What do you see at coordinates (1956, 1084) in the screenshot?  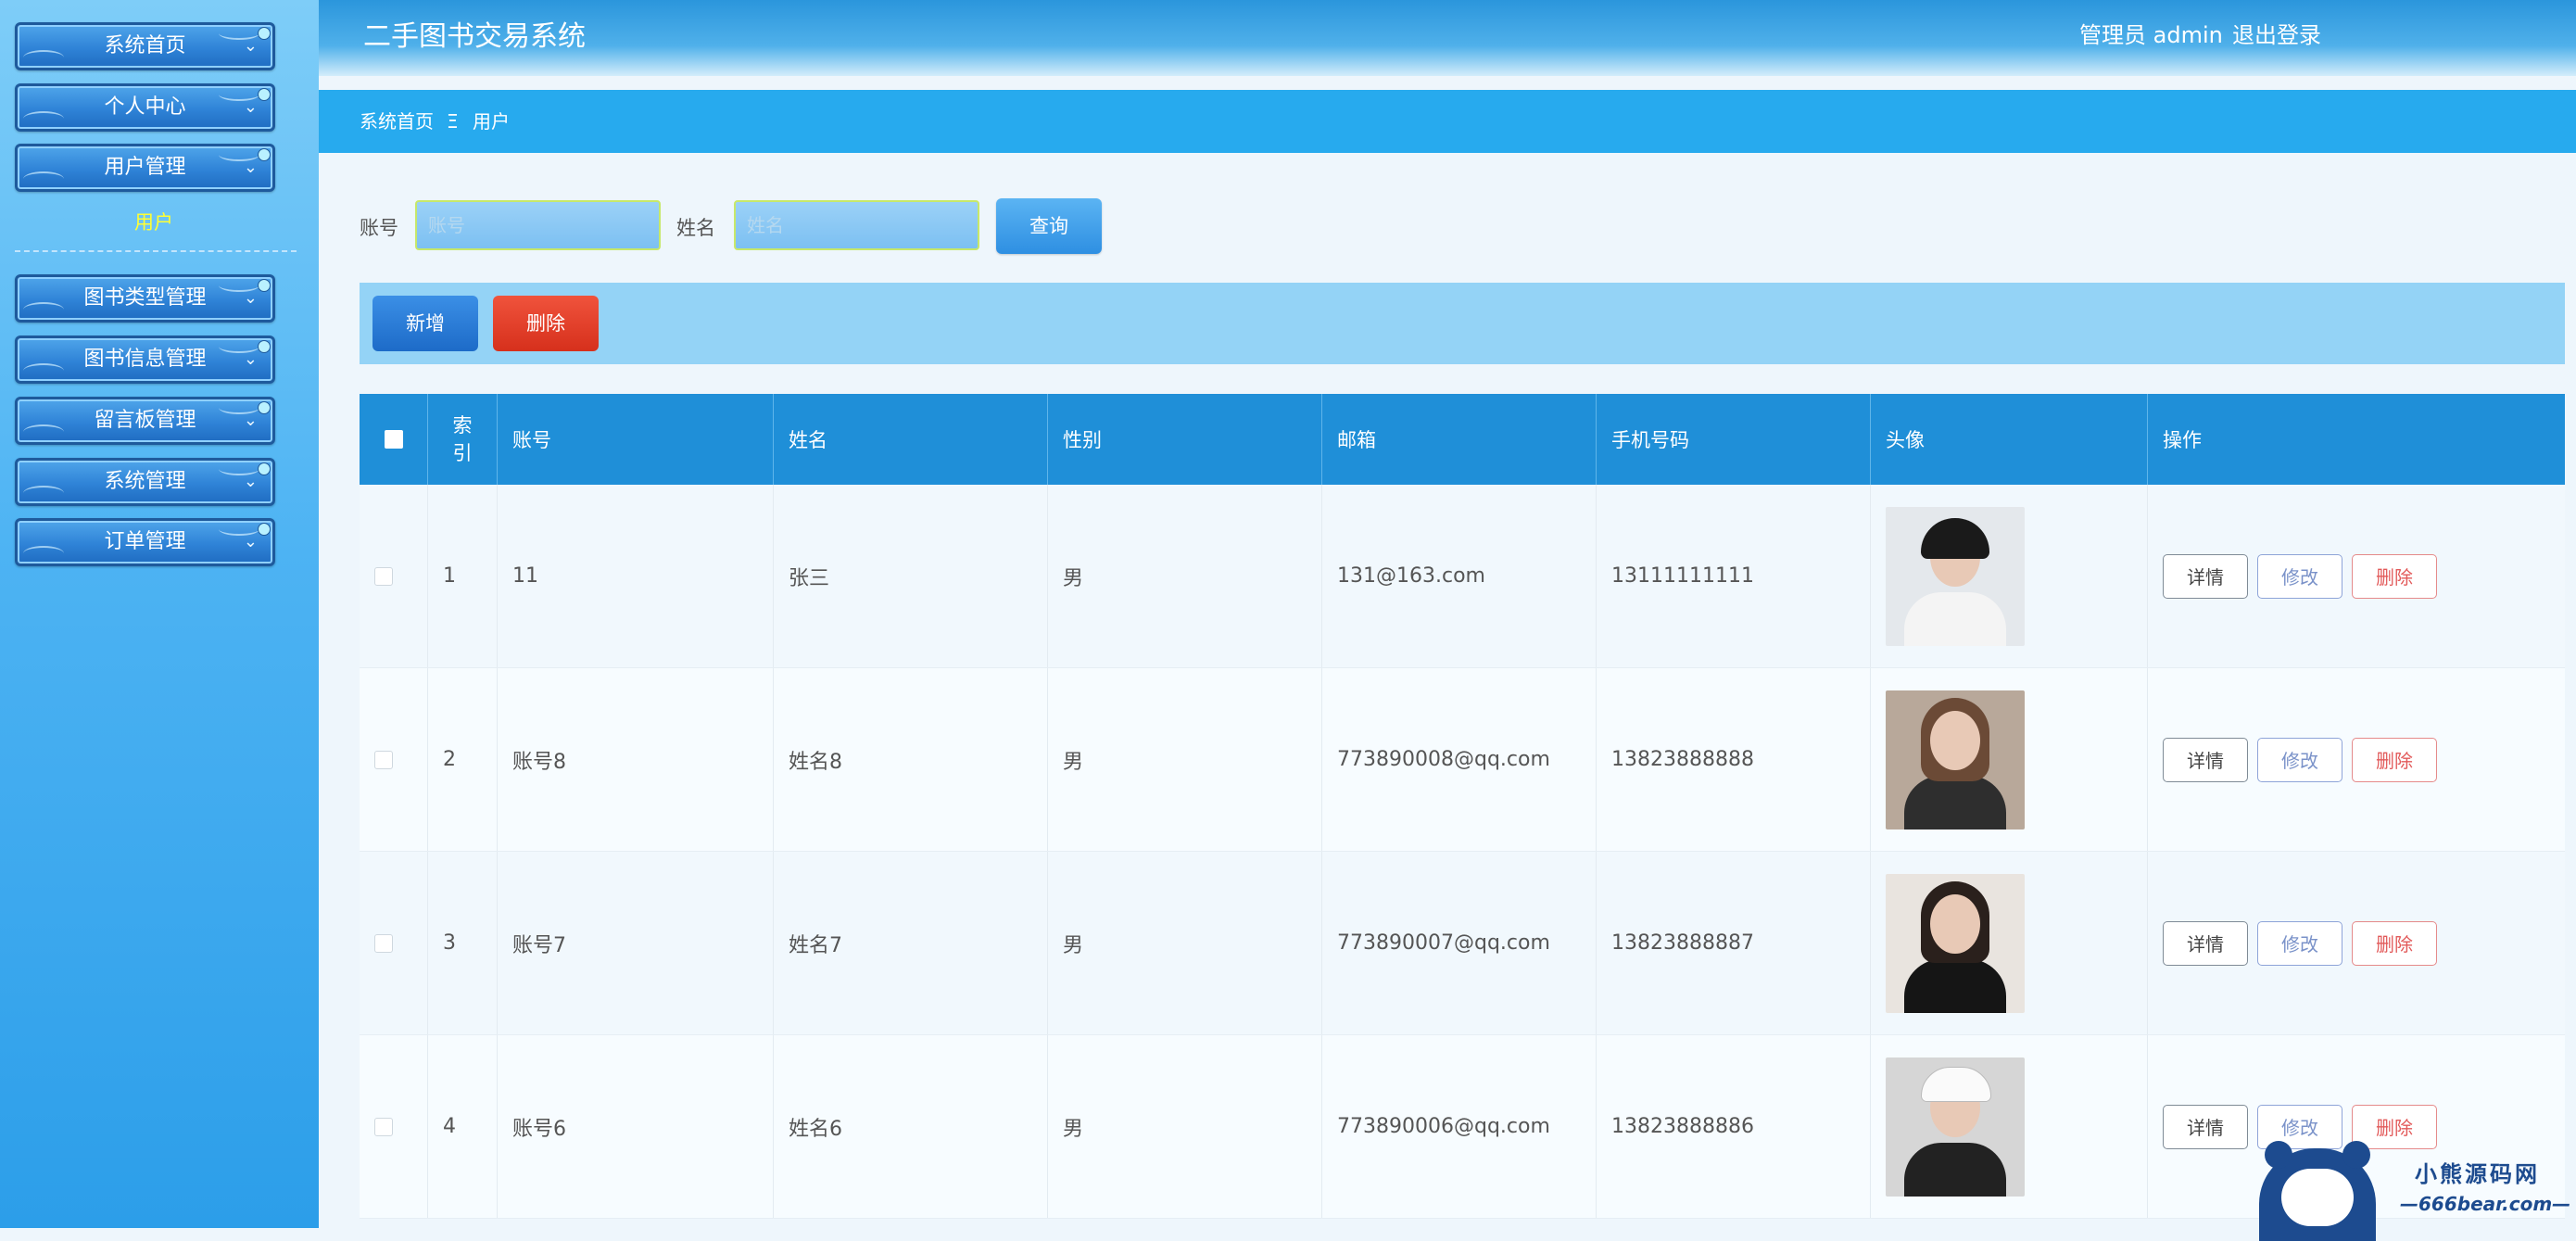 I see `avatar-cap` at bounding box center [1956, 1084].